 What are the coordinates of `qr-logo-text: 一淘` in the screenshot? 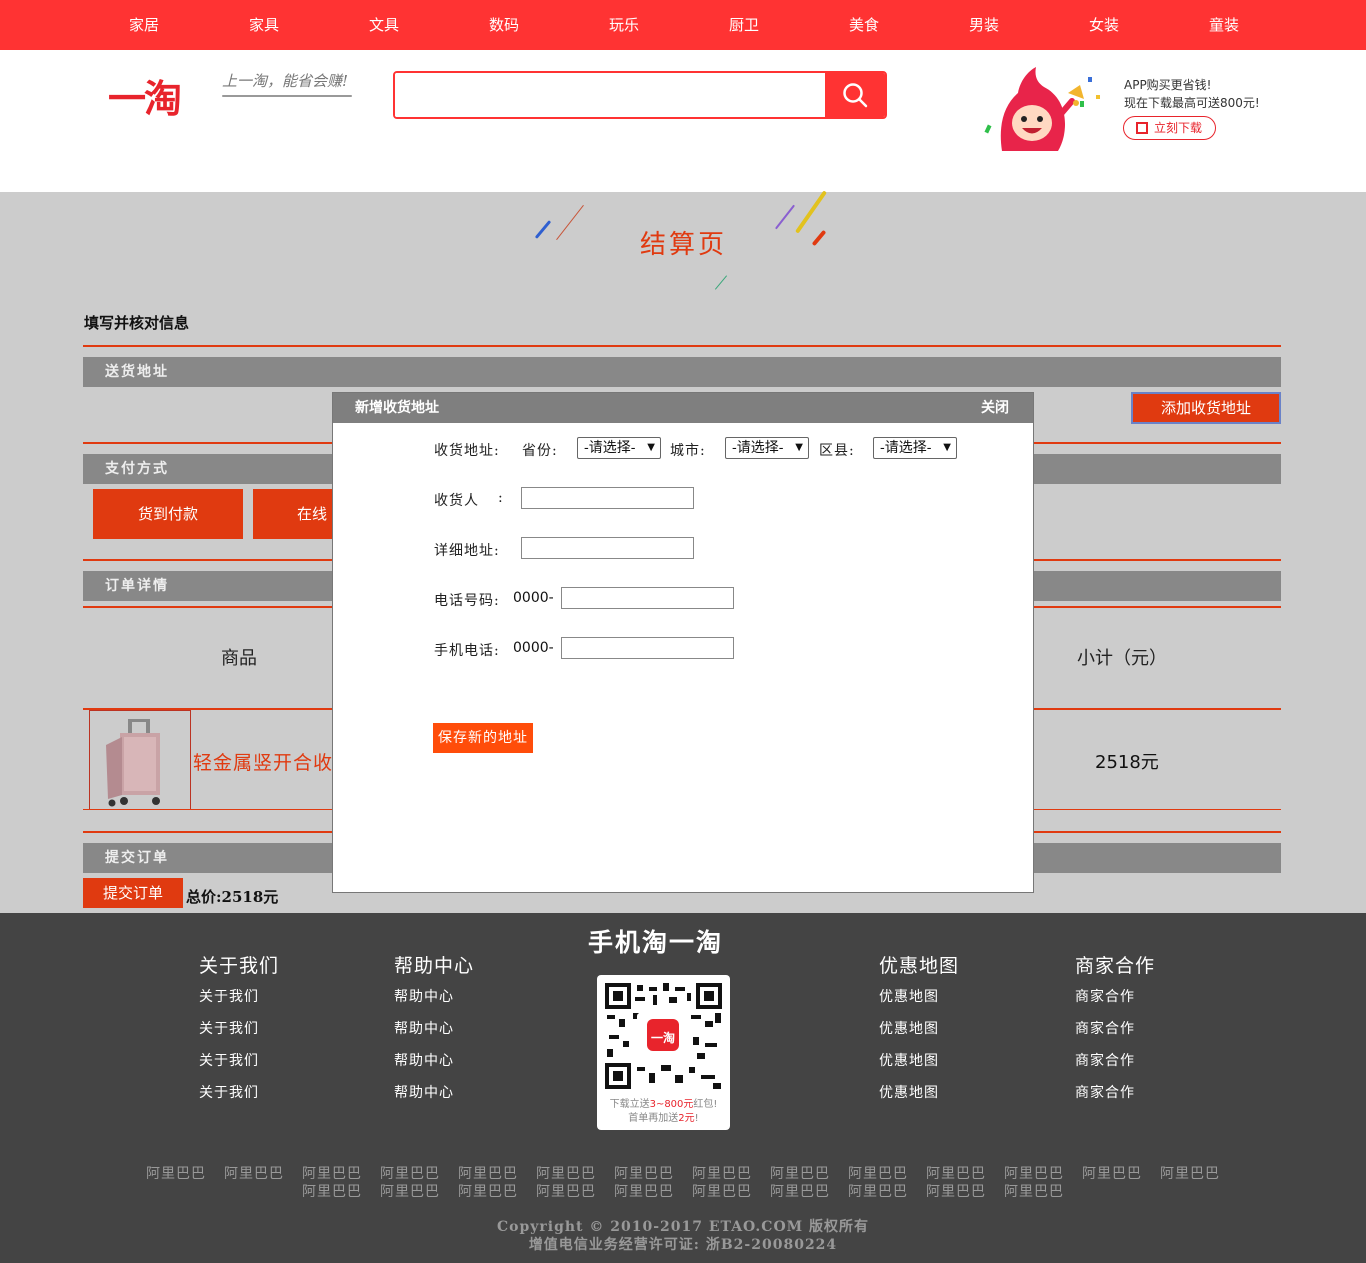 It's located at (663, 1037).